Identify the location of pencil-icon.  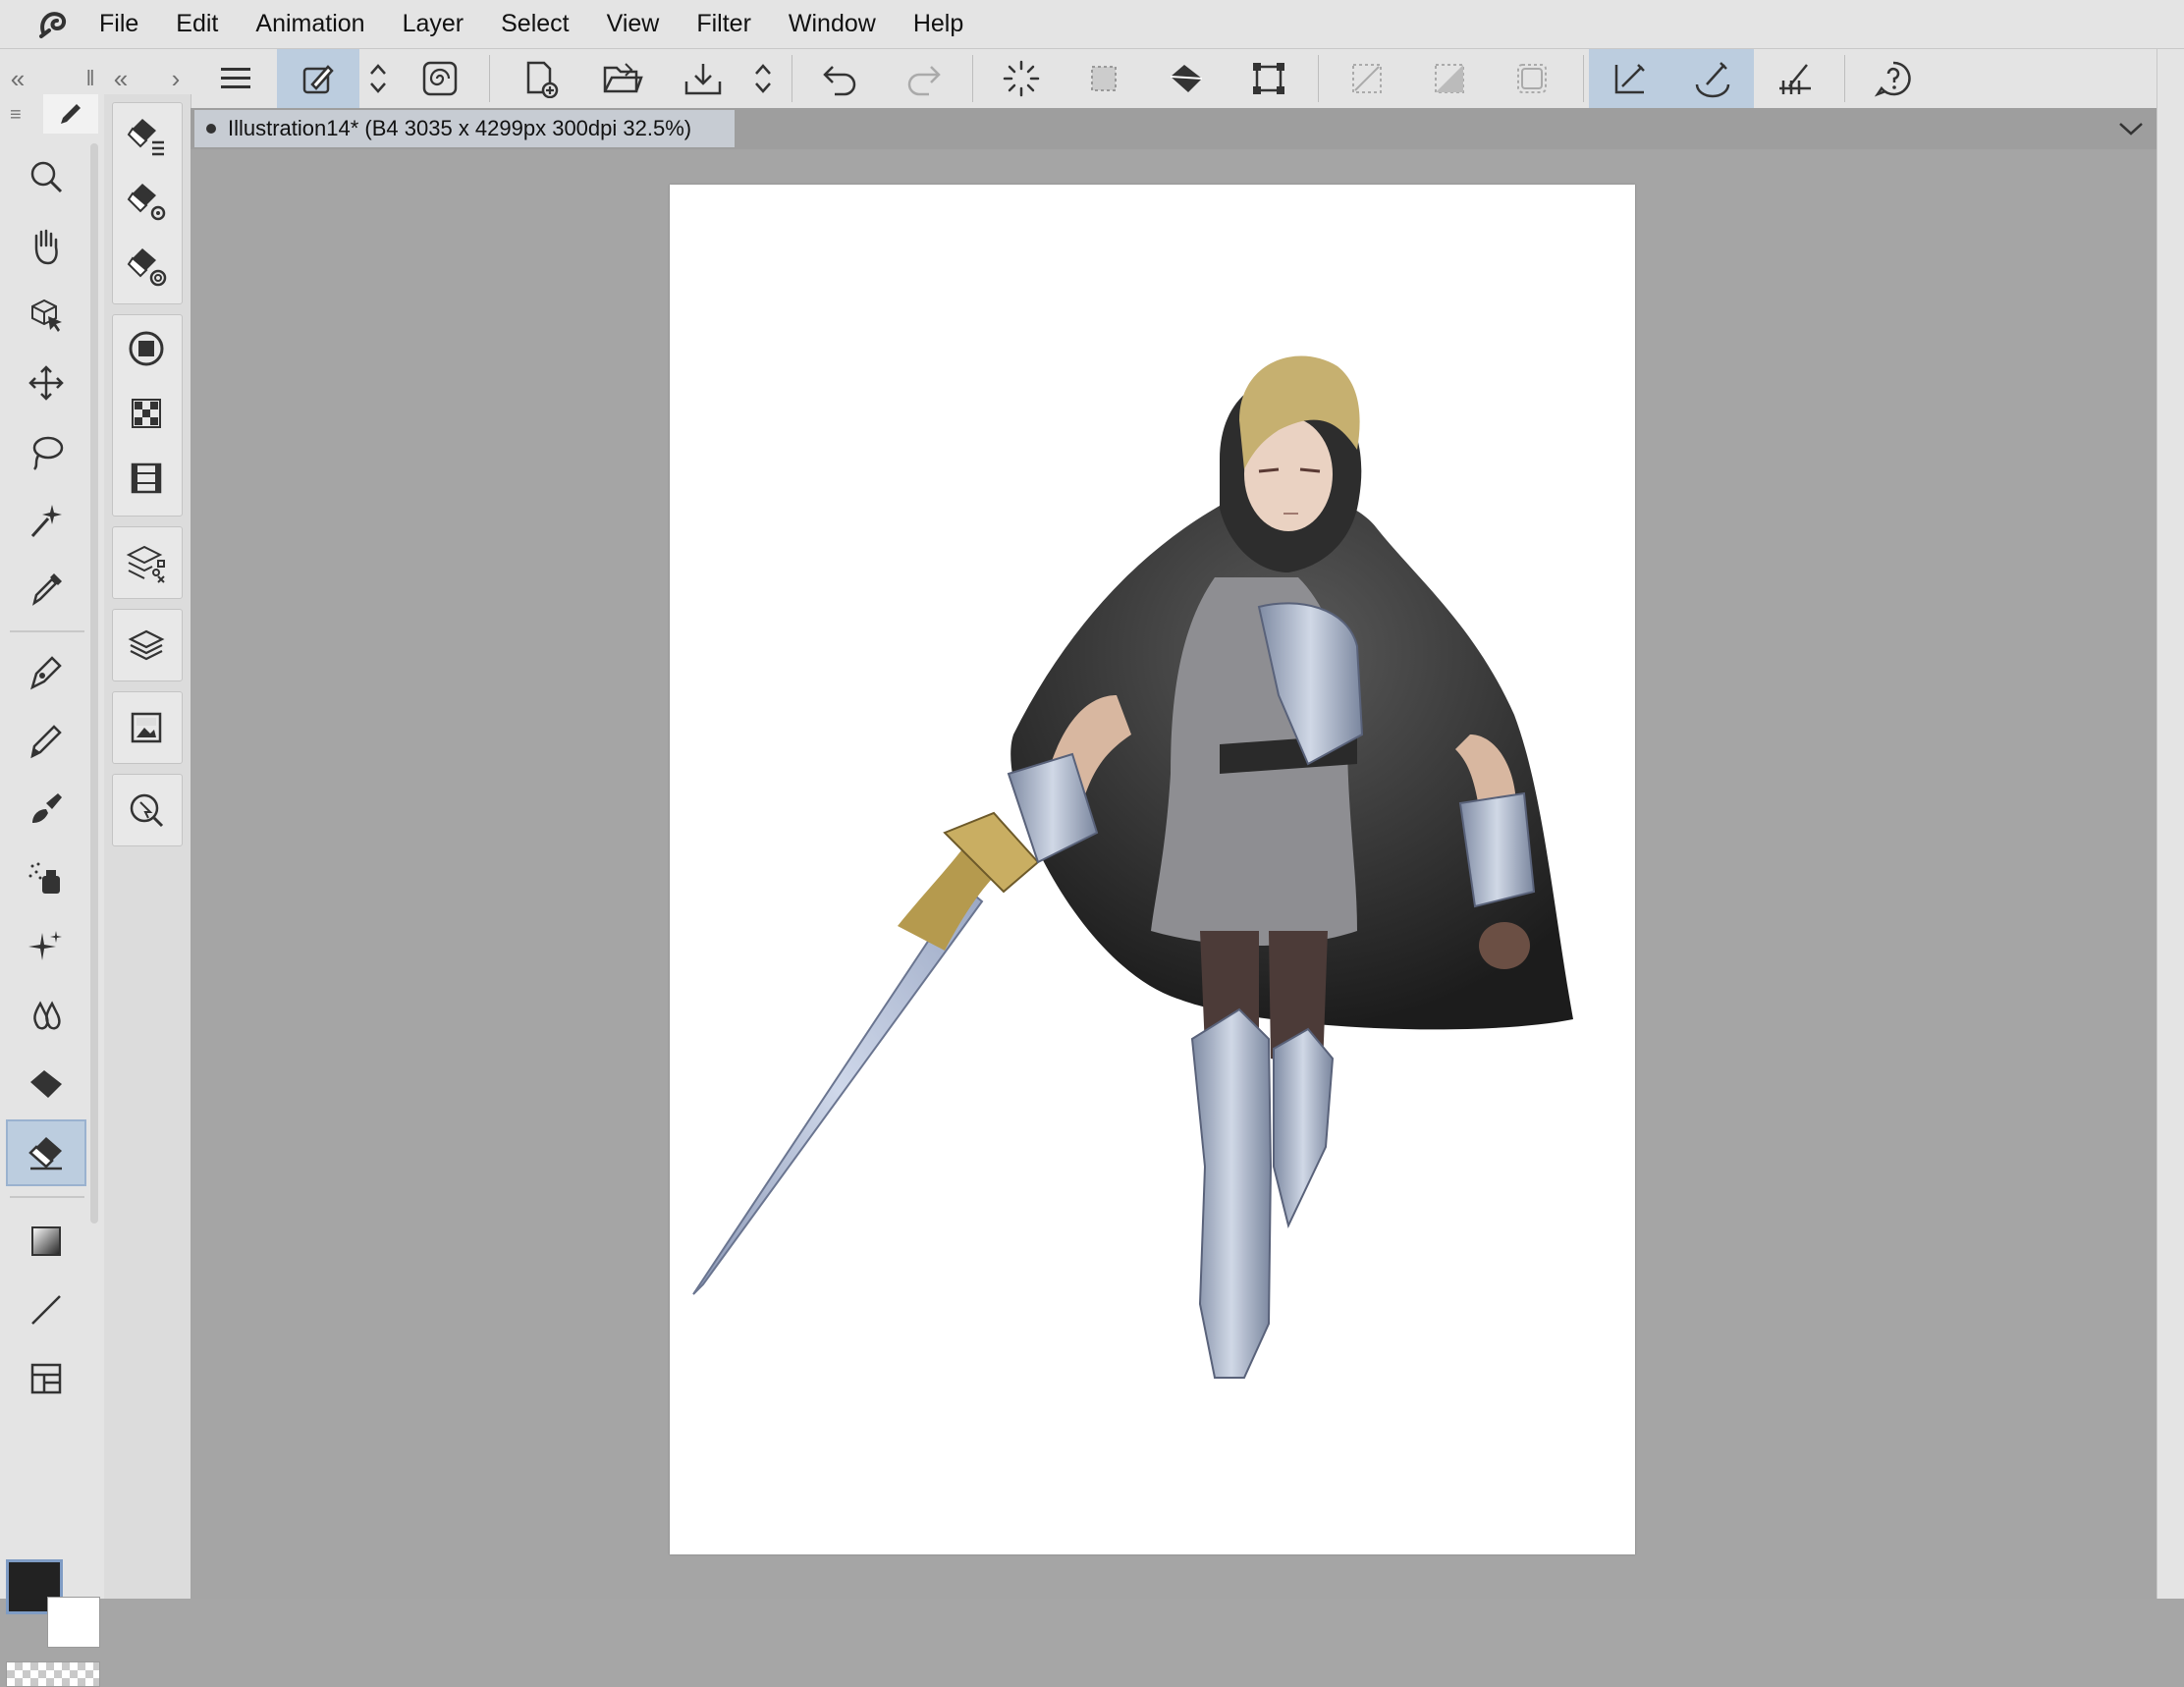
(46, 740).